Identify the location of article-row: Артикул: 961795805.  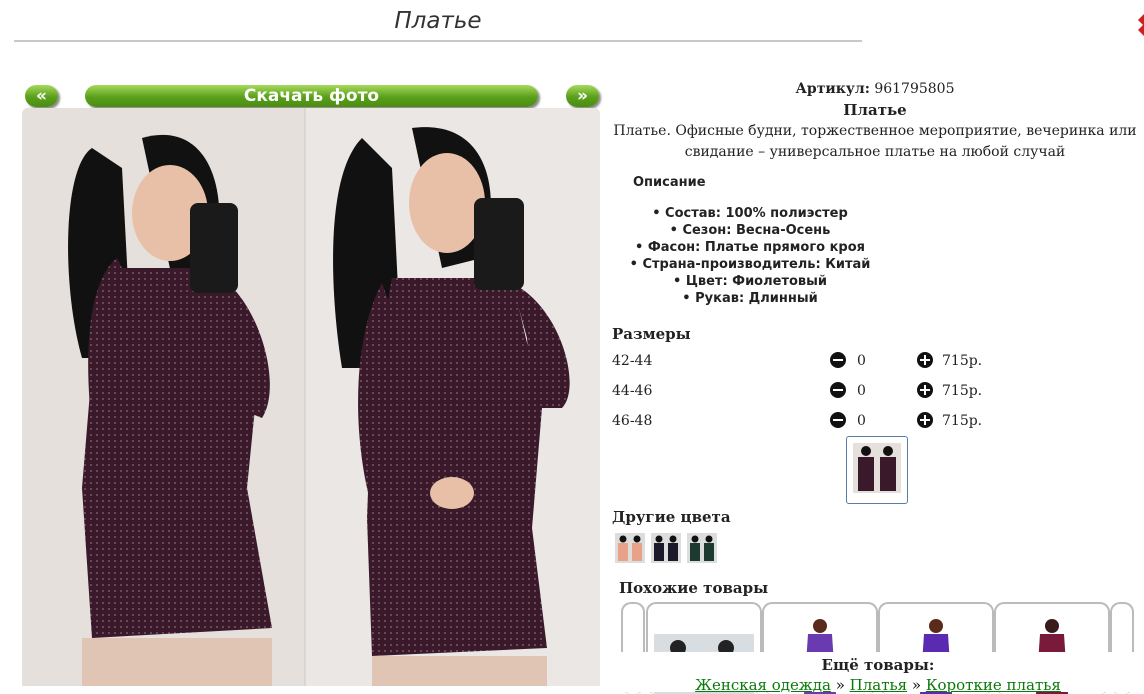
(875, 89).